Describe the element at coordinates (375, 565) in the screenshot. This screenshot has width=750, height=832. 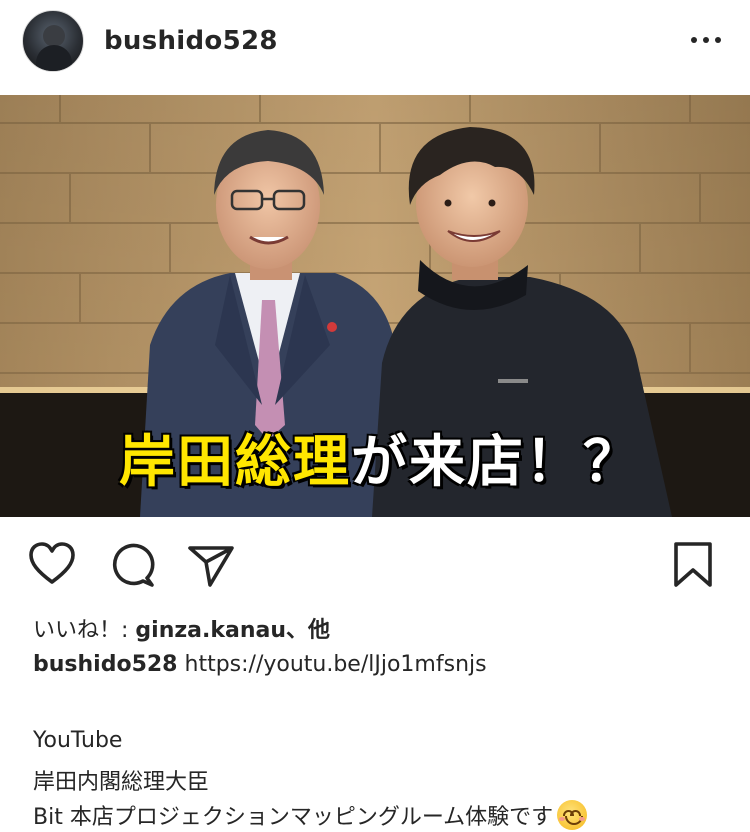
I see `post-actions` at that location.